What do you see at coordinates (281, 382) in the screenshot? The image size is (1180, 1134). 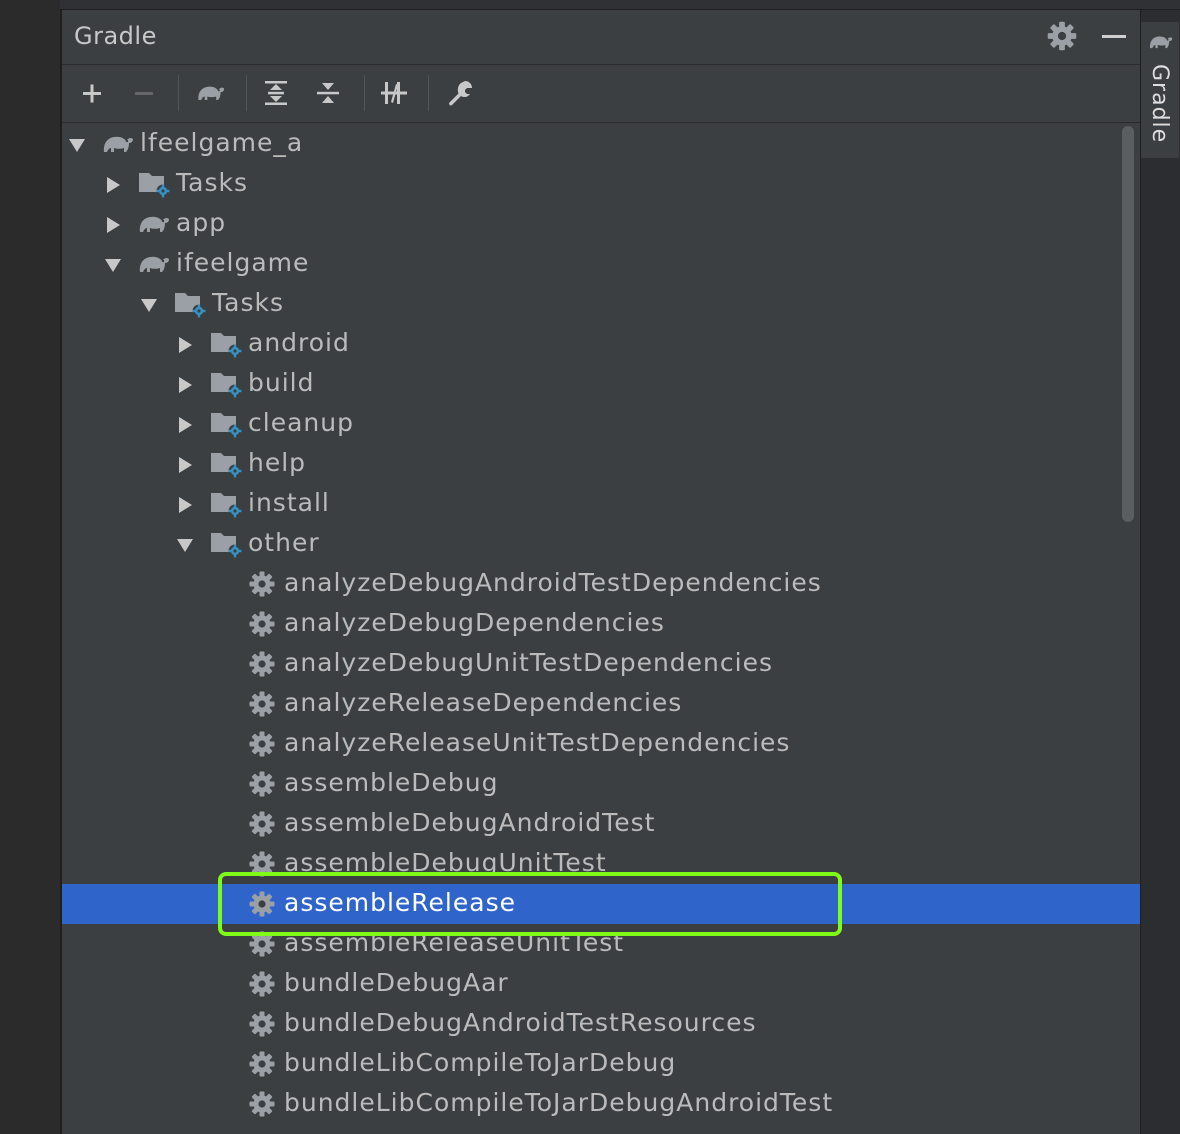 I see `tree-node-label: build` at bounding box center [281, 382].